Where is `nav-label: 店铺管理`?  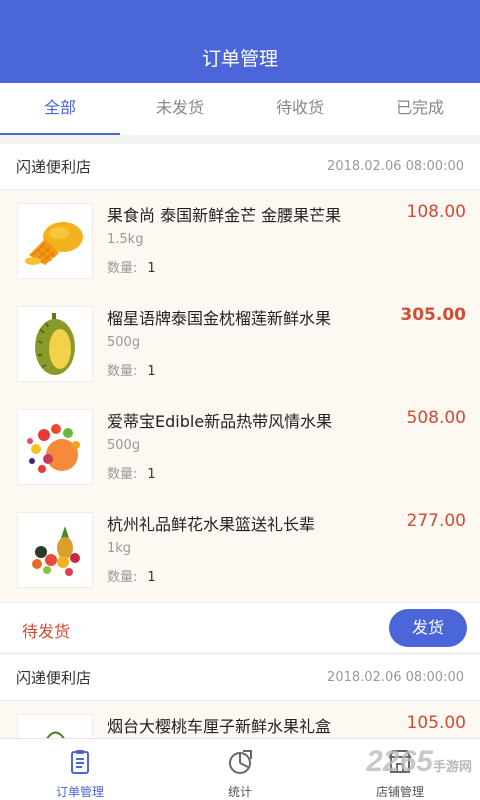 nav-label: 店铺管理 is located at coordinates (399, 792).